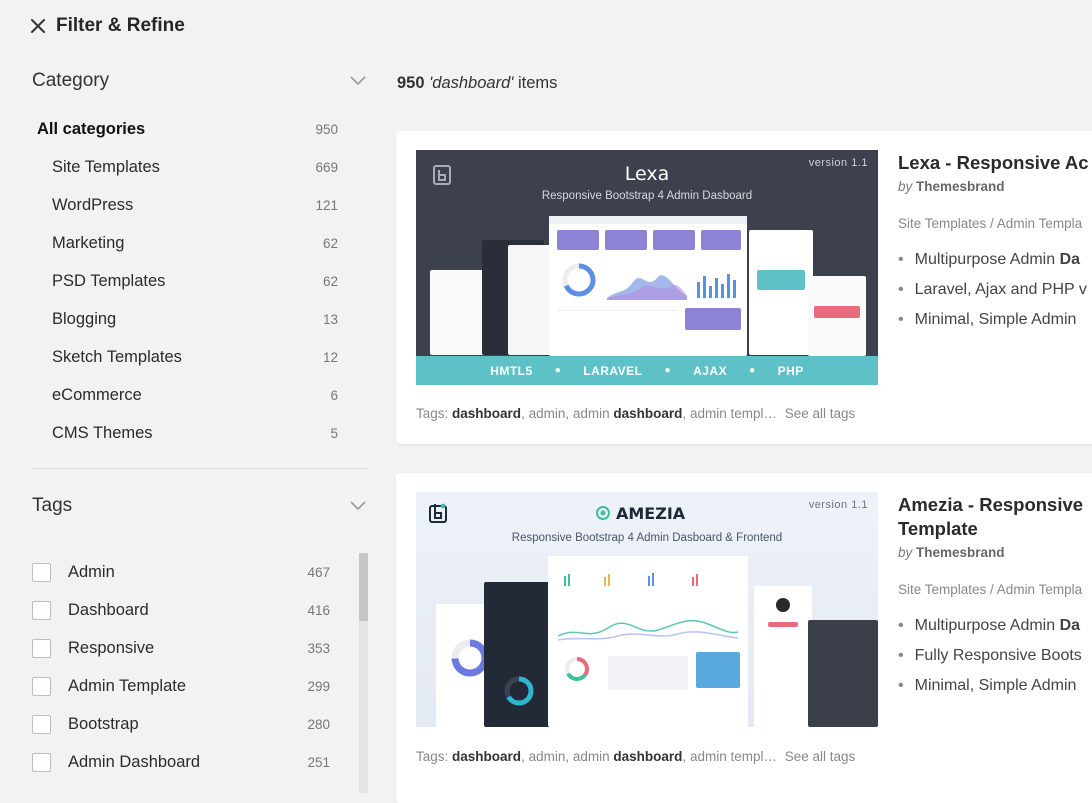 The height and width of the screenshot is (803, 1092). Describe the element at coordinates (905, 552) in the screenshot. I see `author-prefix: by` at that location.